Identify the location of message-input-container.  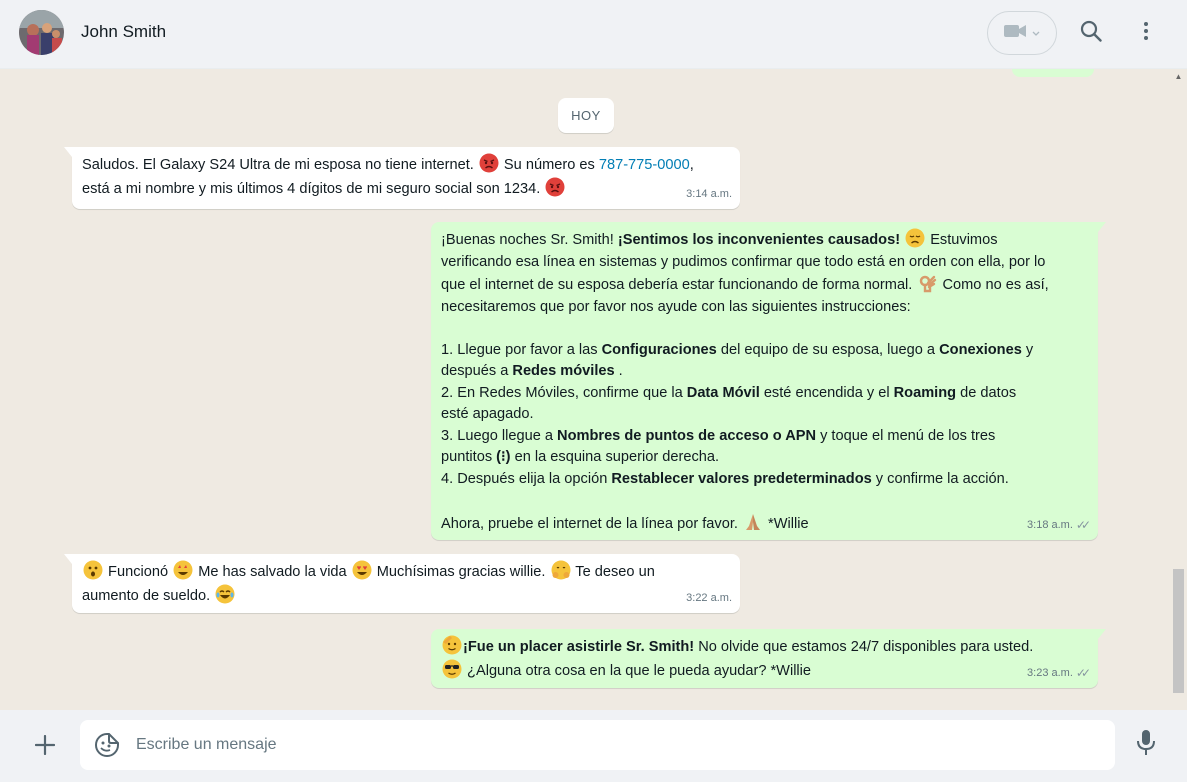
(597, 745).